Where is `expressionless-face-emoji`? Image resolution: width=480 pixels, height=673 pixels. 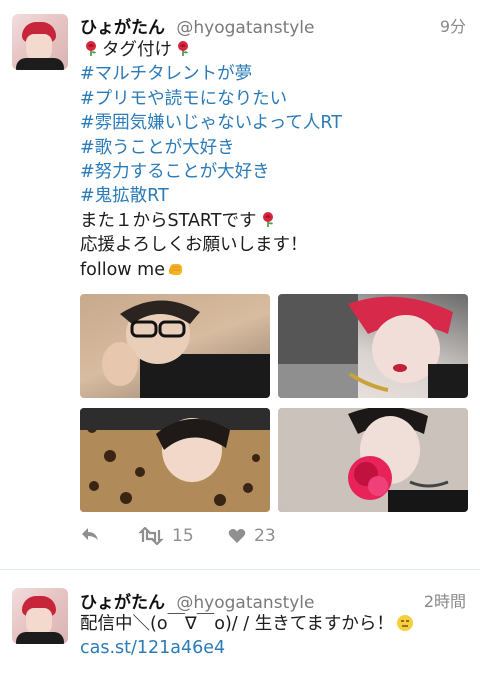 expressionless-face-emoji is located at coordinates (404, 623).